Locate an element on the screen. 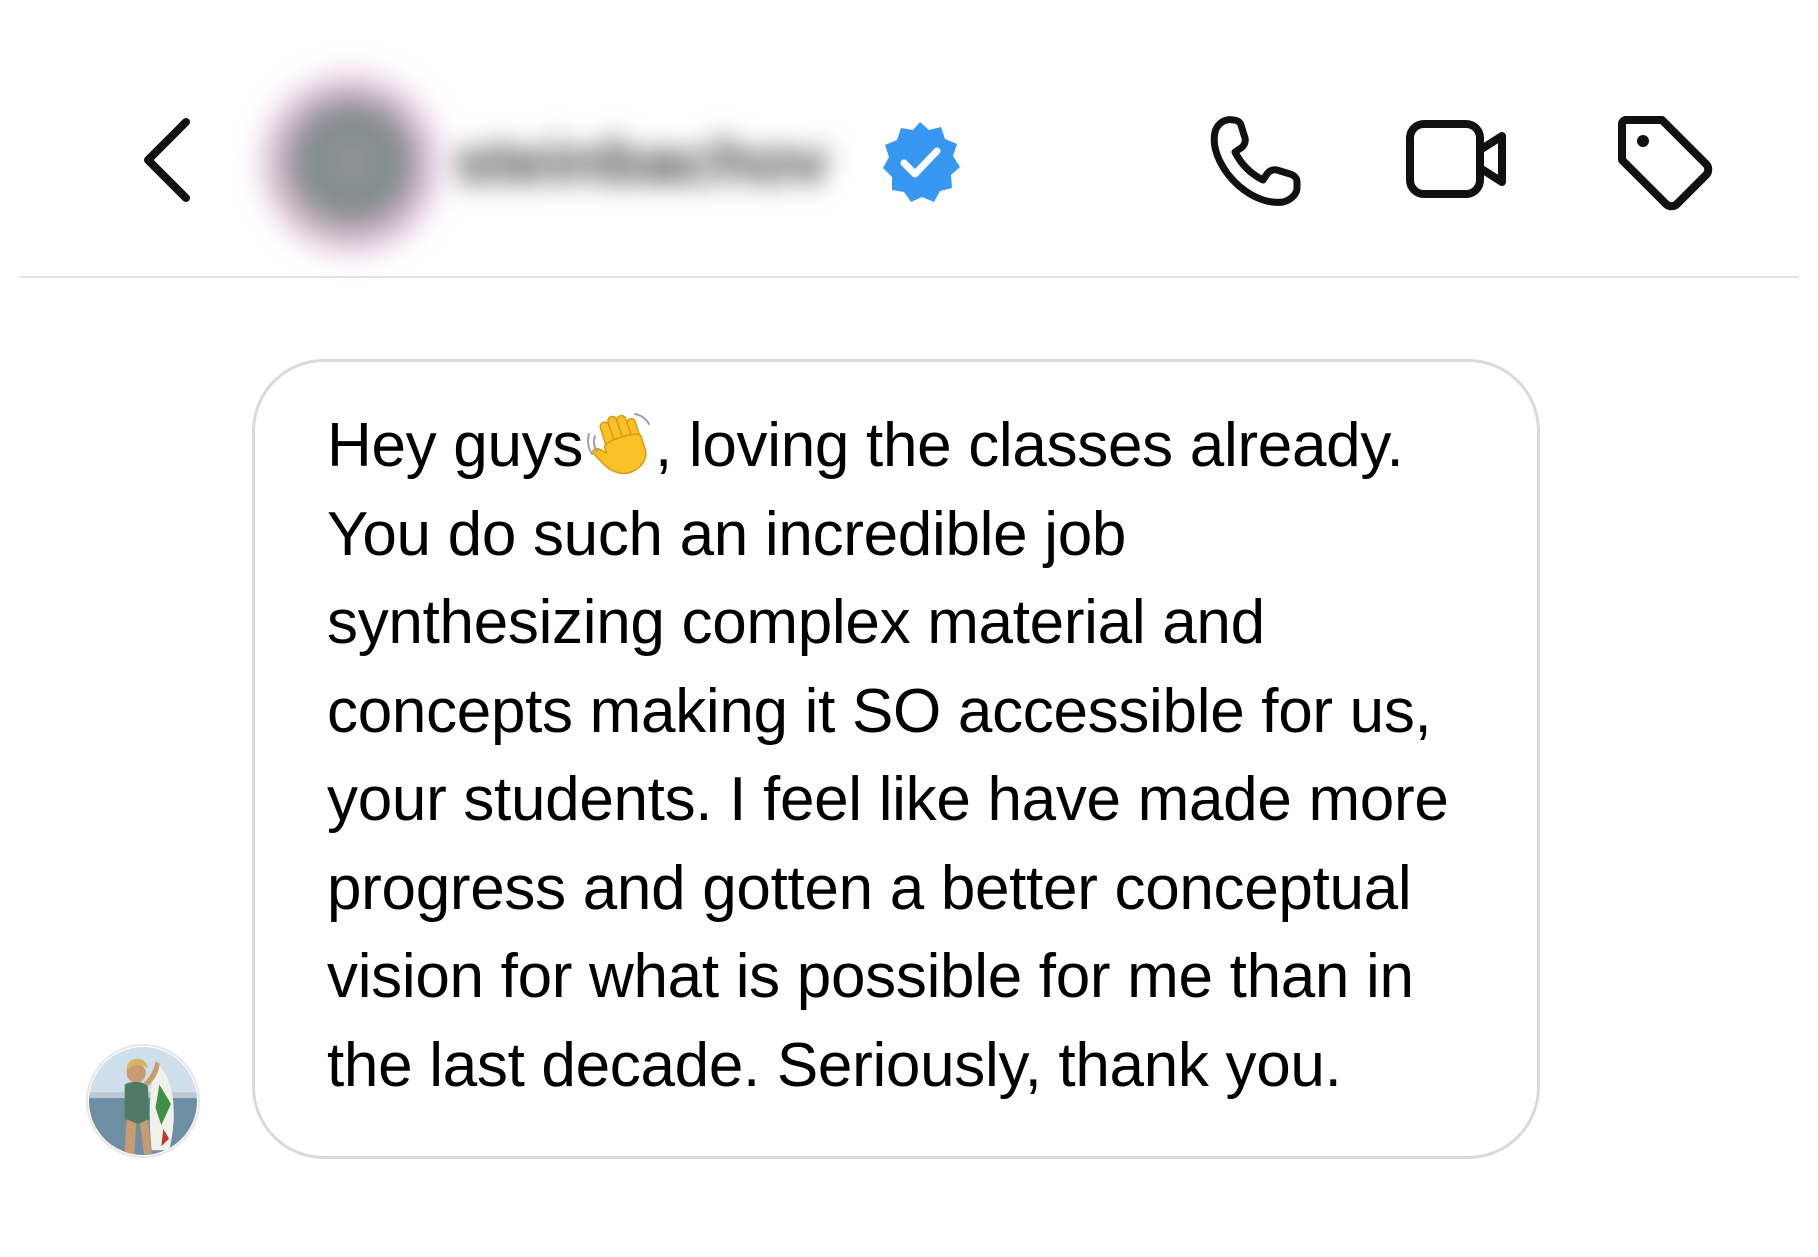  phone-icon is located at coordinates (1255, 161).